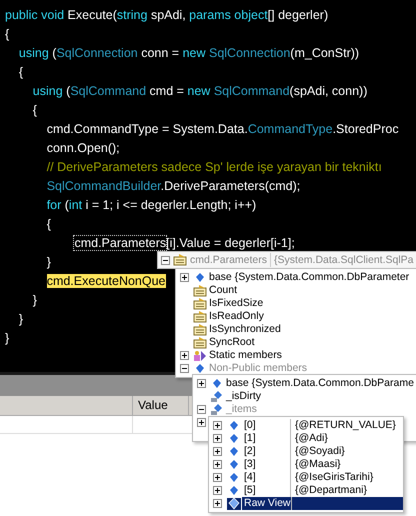 Image resolution: width=416 pixels, height=516 pixels. What do you see at coordinates (298, 15) in the screenshot?
I see `code-text: [] degerler)` at bounding box center [298, 15].